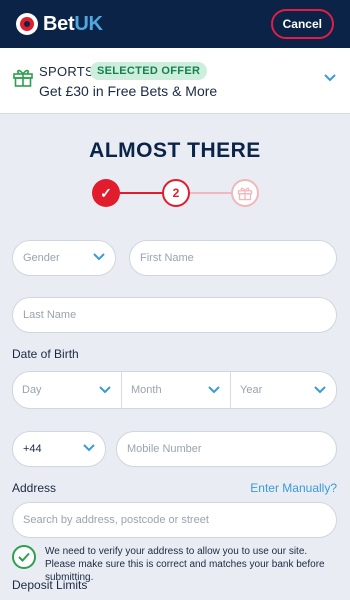  I want to click on betuk-logo: BetUK, so click(59, 24).